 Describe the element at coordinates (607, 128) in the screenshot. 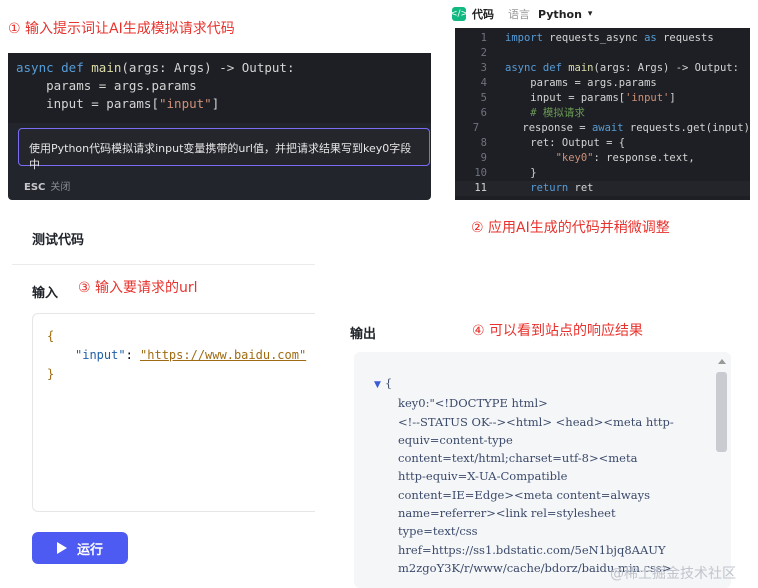

I see `code-token: await` at that location.